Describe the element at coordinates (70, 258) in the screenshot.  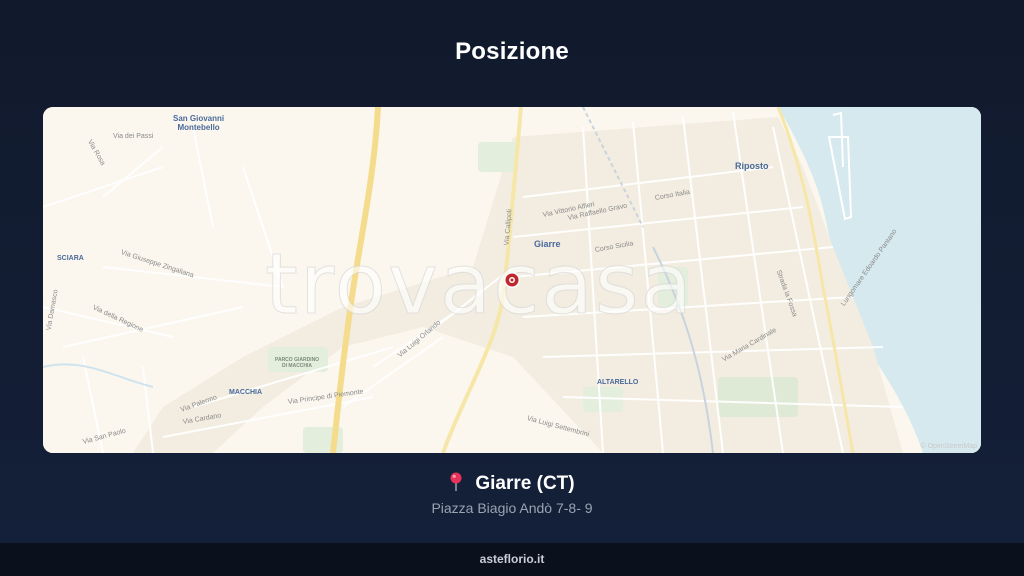
I see `town-sciara: SCIARA` at that location.